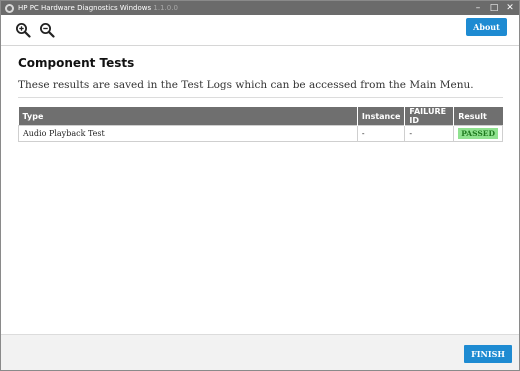 The image size is (520, 371). I want to click on window-version: 1.1.0.0, so click(165, 8).